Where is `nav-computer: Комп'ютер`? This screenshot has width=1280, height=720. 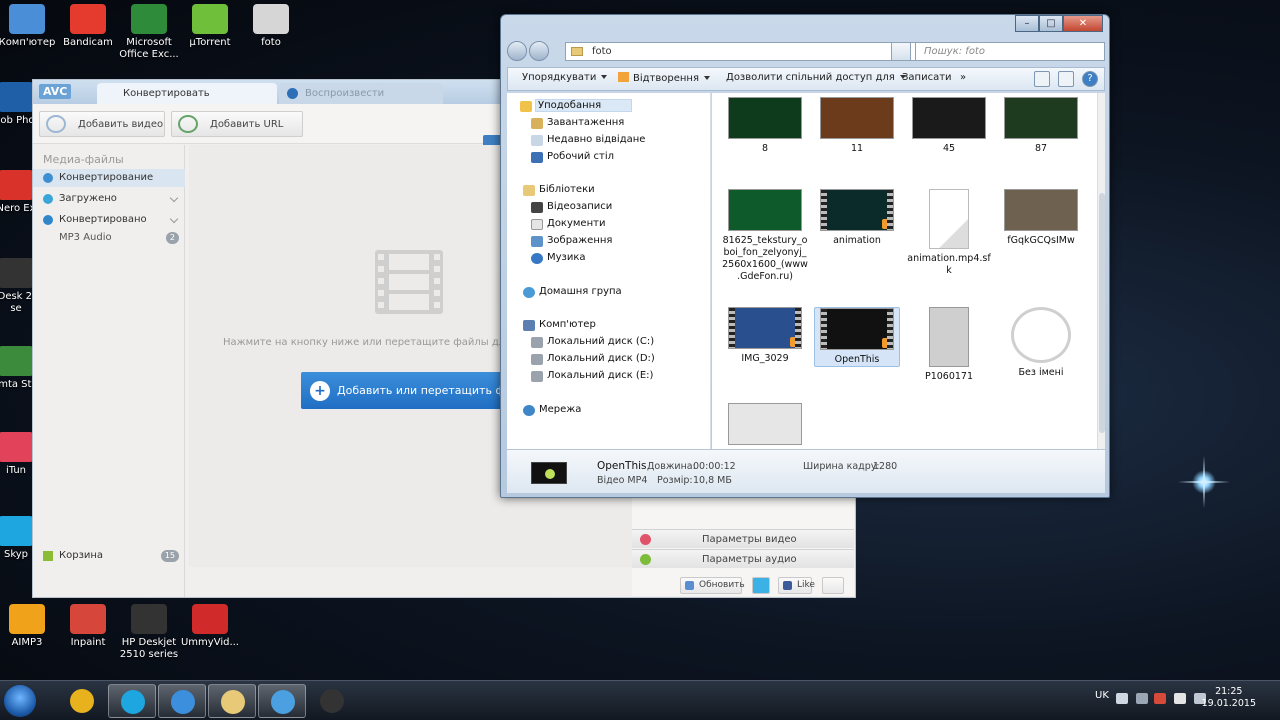 nav-computer: Комп'ютер is located at coordinates (559, 325).